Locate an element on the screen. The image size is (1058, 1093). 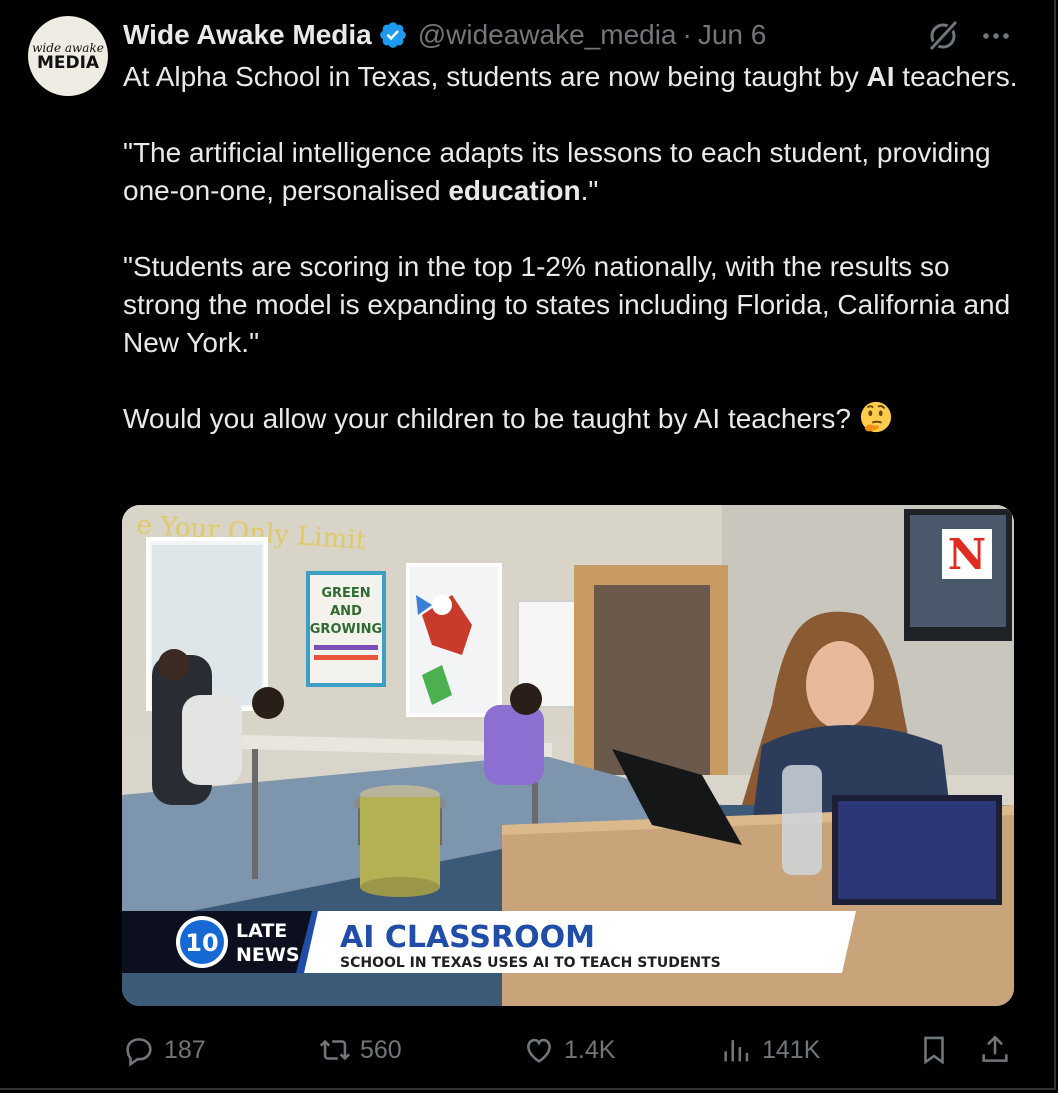
reply-button: 187 is located at coordinates (164, 1050).